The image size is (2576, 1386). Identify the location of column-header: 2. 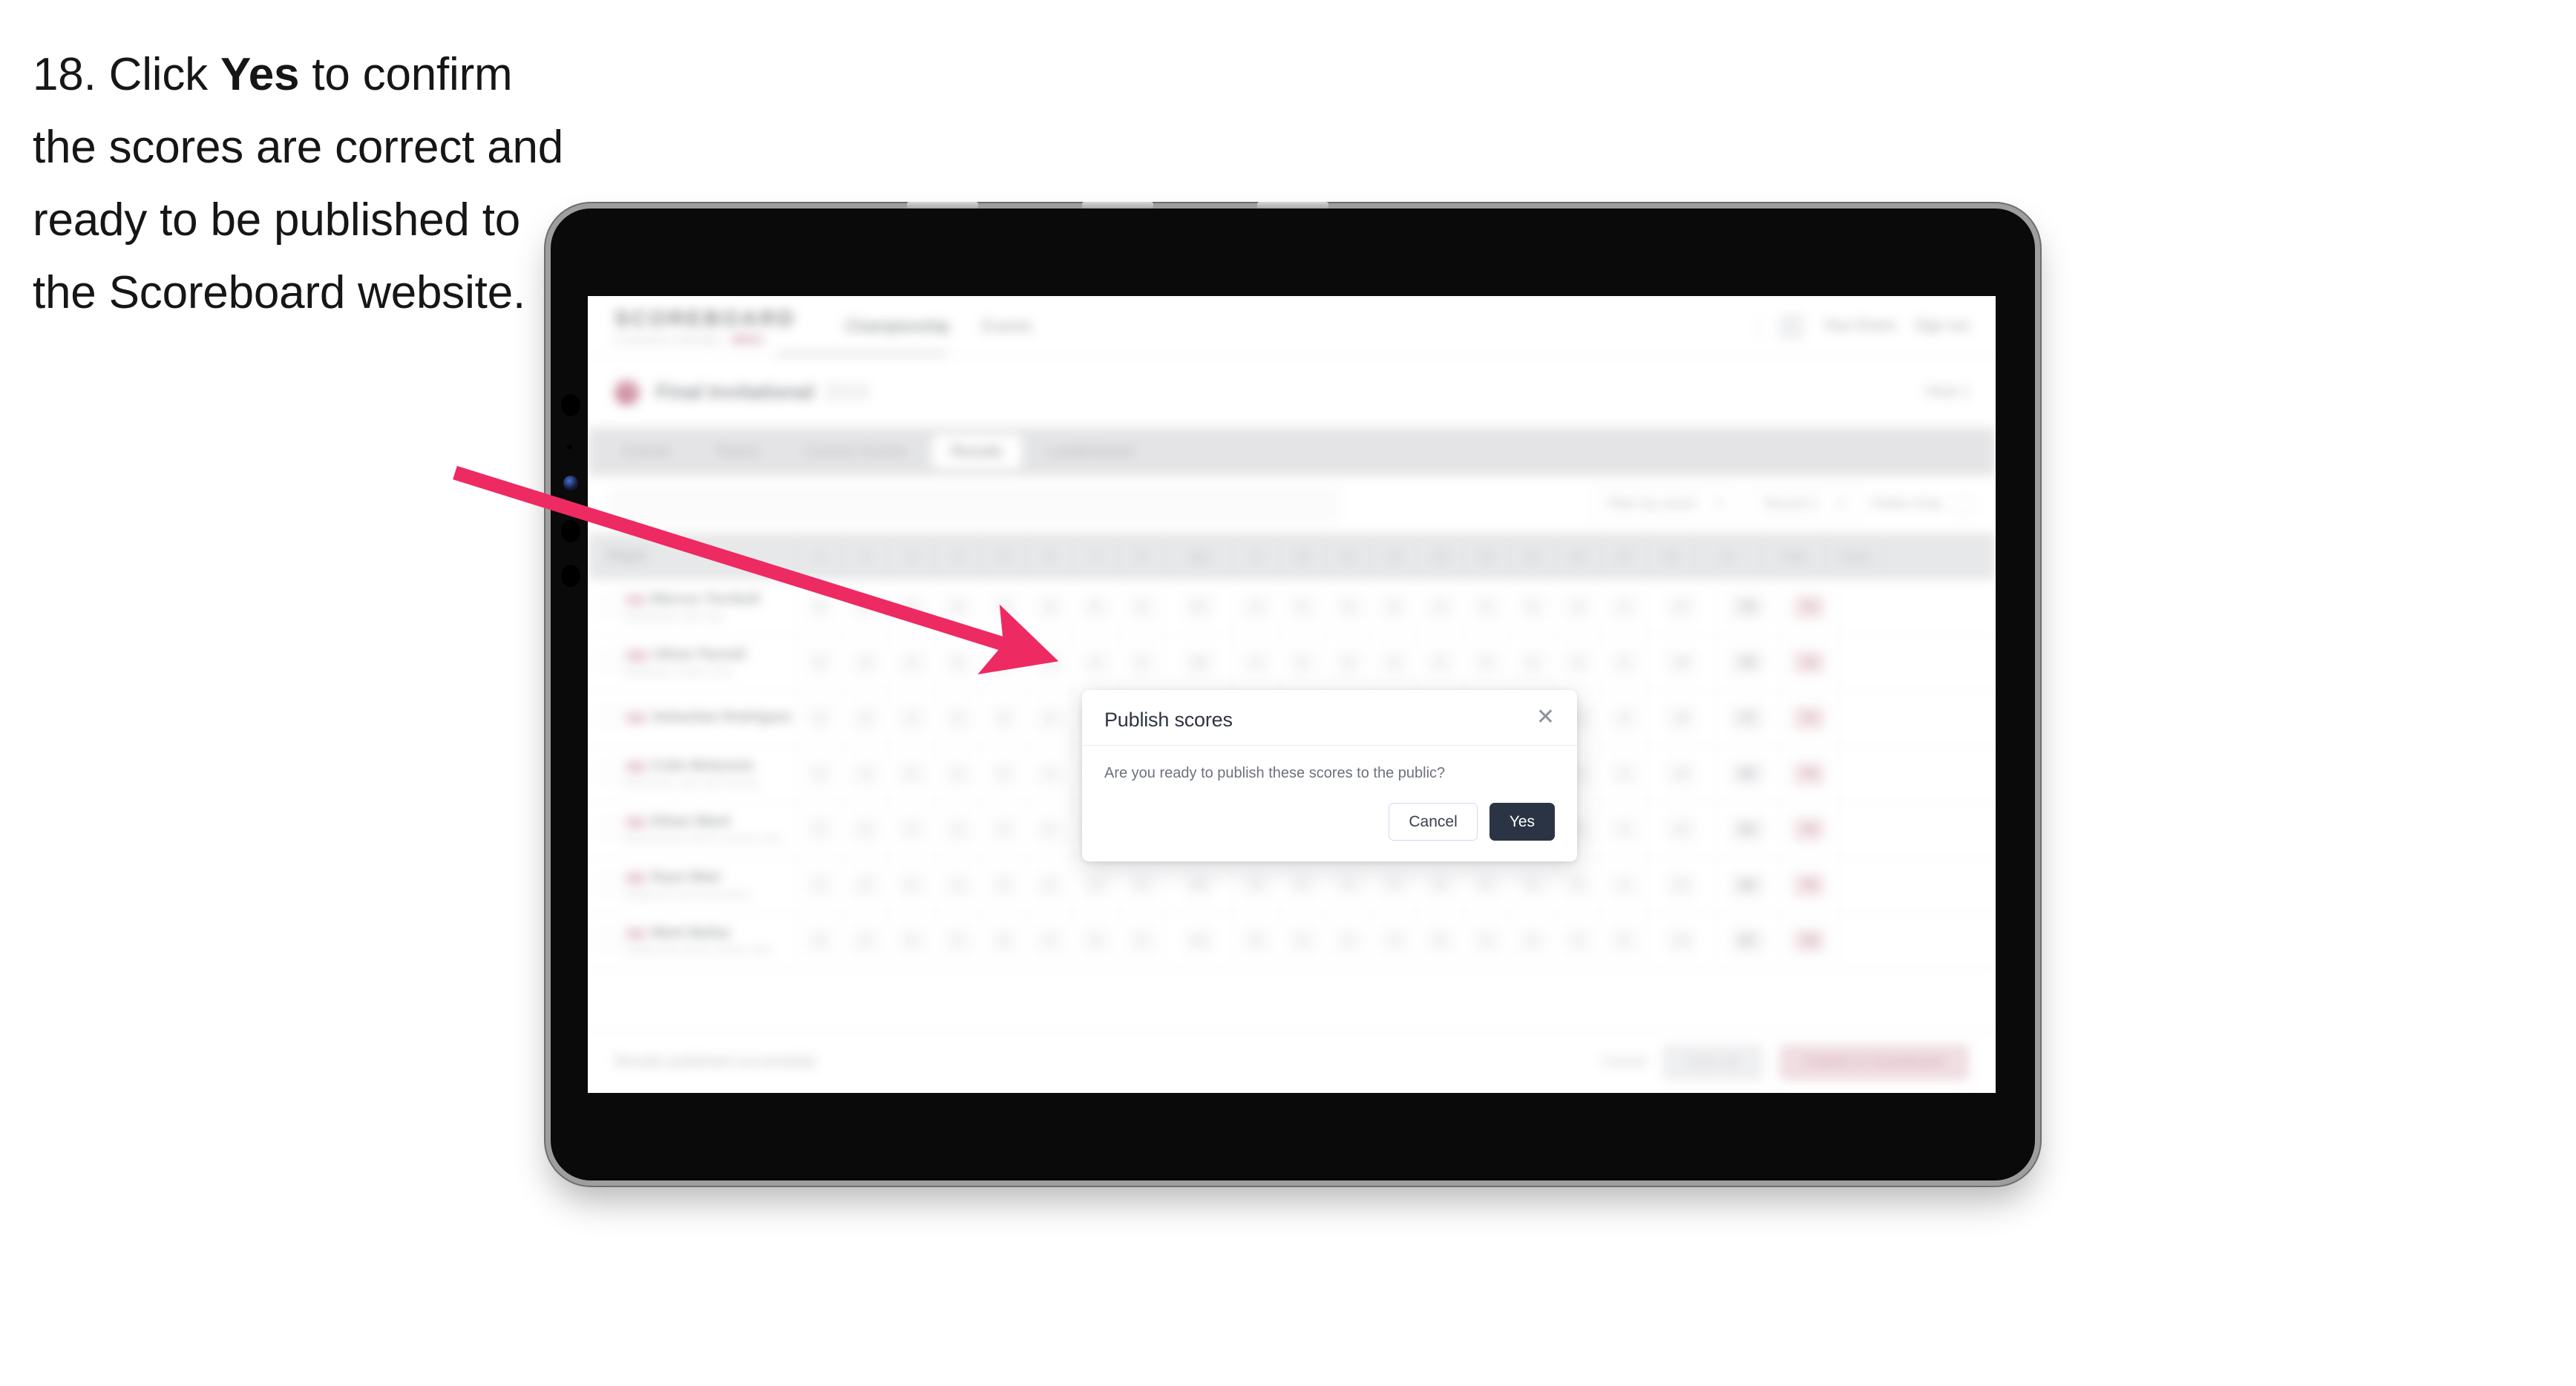
(866, 556).